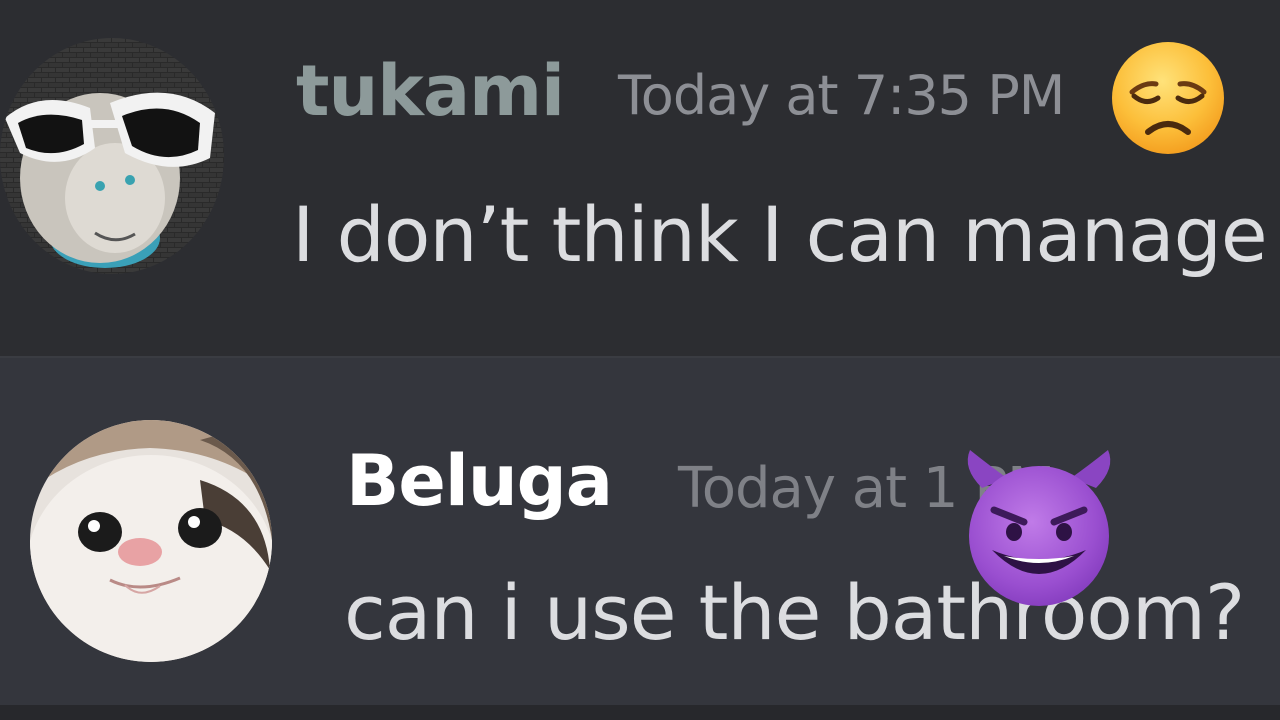 This screenshot has height=720, width=1280. I want to click on sheep-sunglasses-avatar-icon, so click(112, 156).